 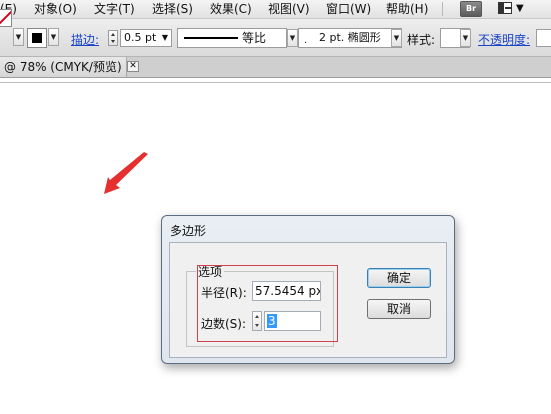 I want to click on bridge-button: Br, so click(x=471, y=9).